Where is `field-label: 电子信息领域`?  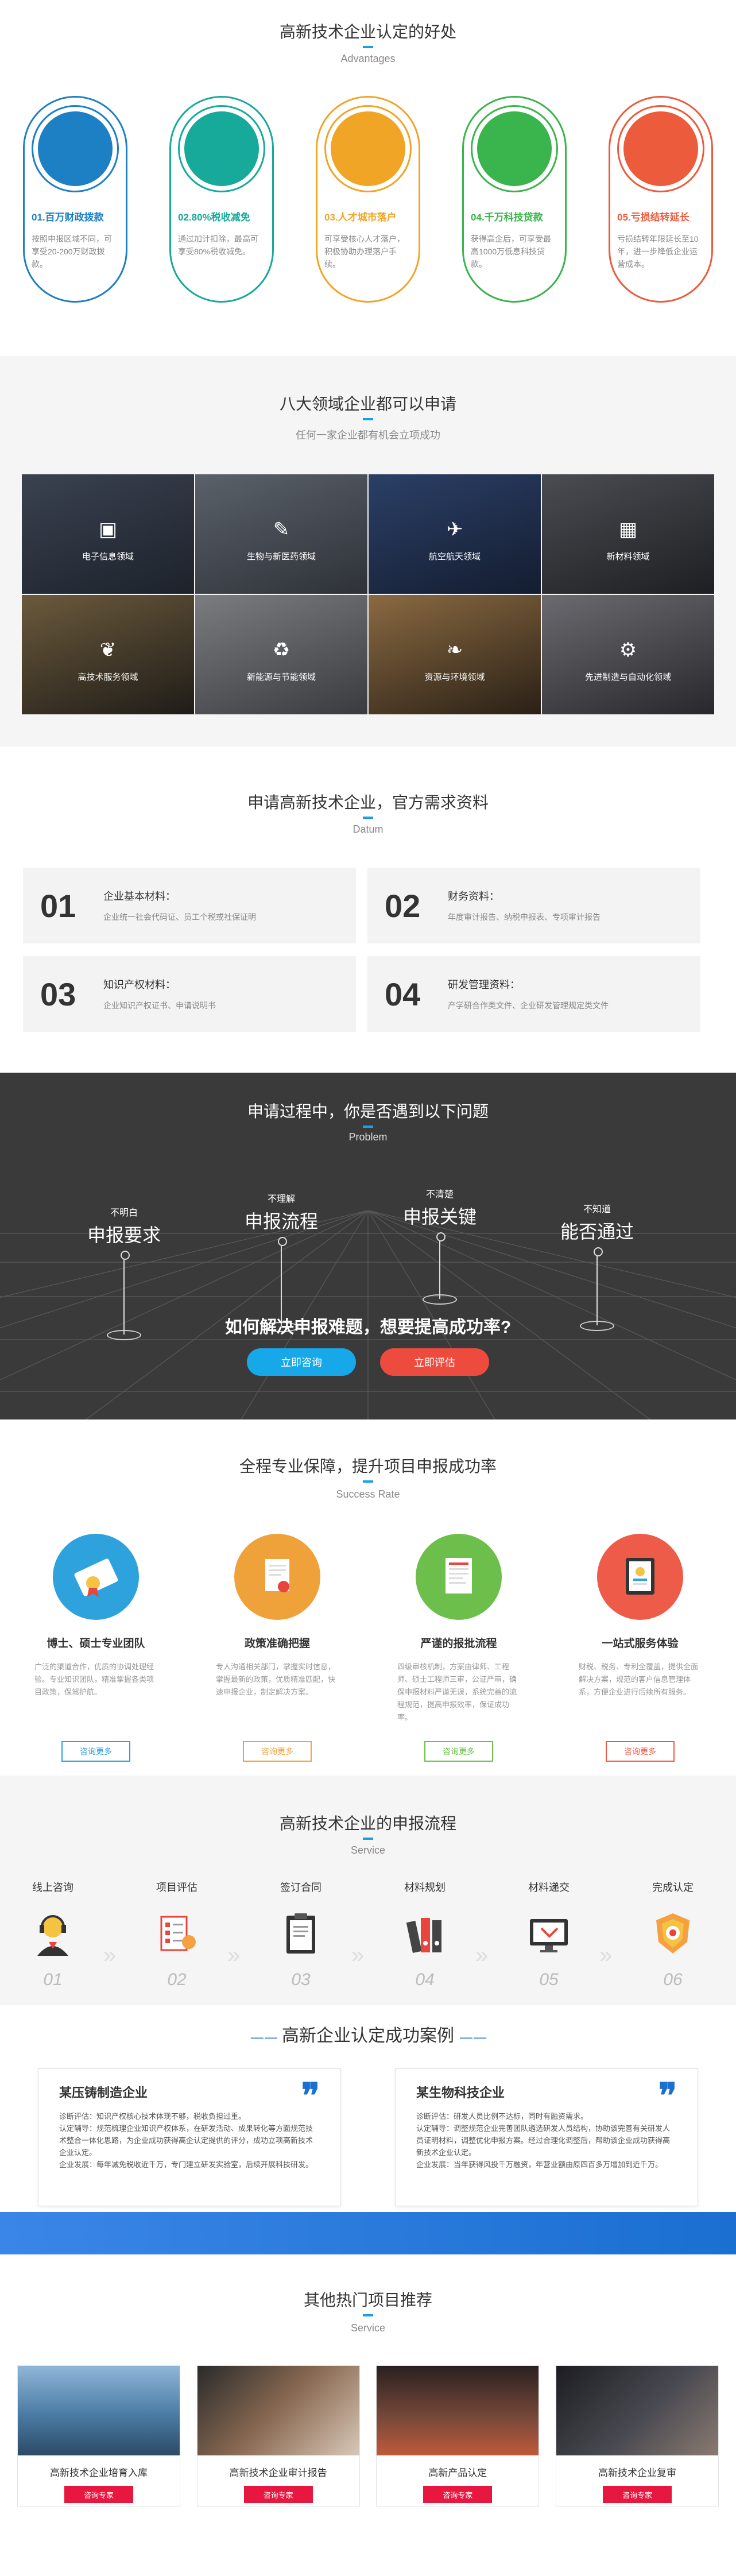 field-label: 电子信息领域 is located at coordinates (108, 556).